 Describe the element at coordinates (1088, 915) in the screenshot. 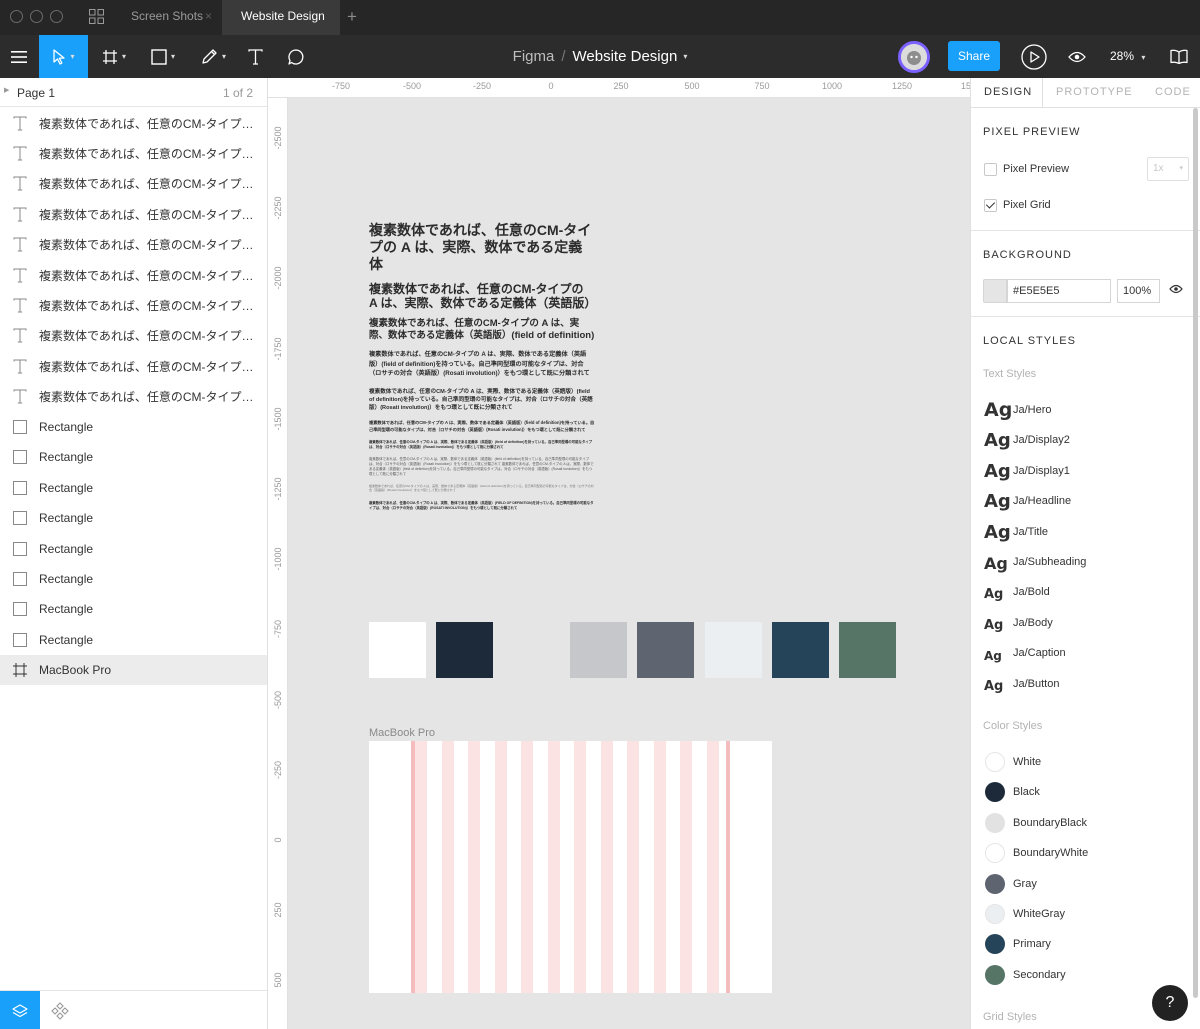

I see `color-style-item: WhiteGray` at that location.